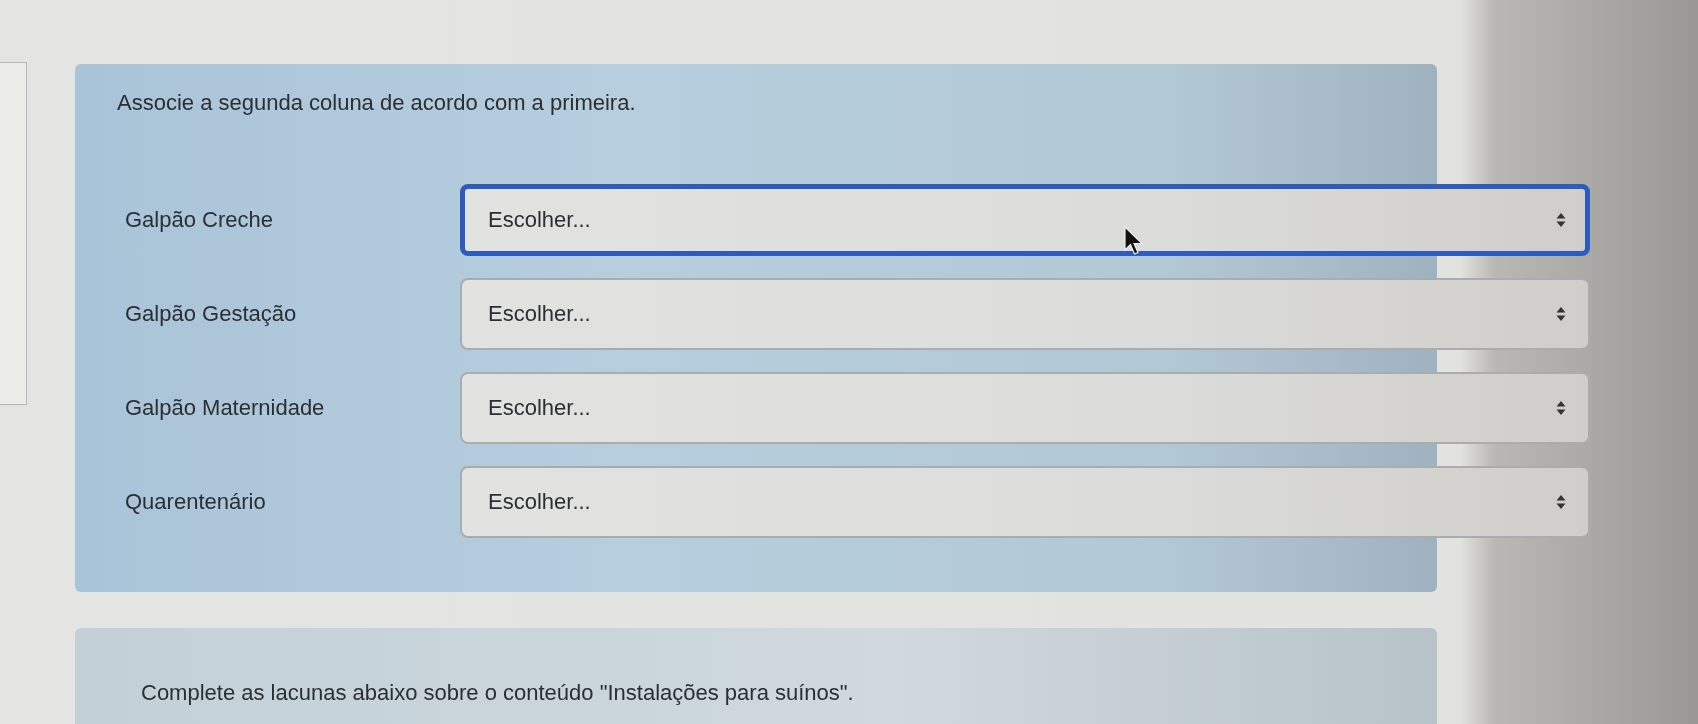 The width and height of the screenshot is (1698, 724). I want to click on match-label: Galpão Creche, so click(199, 220).